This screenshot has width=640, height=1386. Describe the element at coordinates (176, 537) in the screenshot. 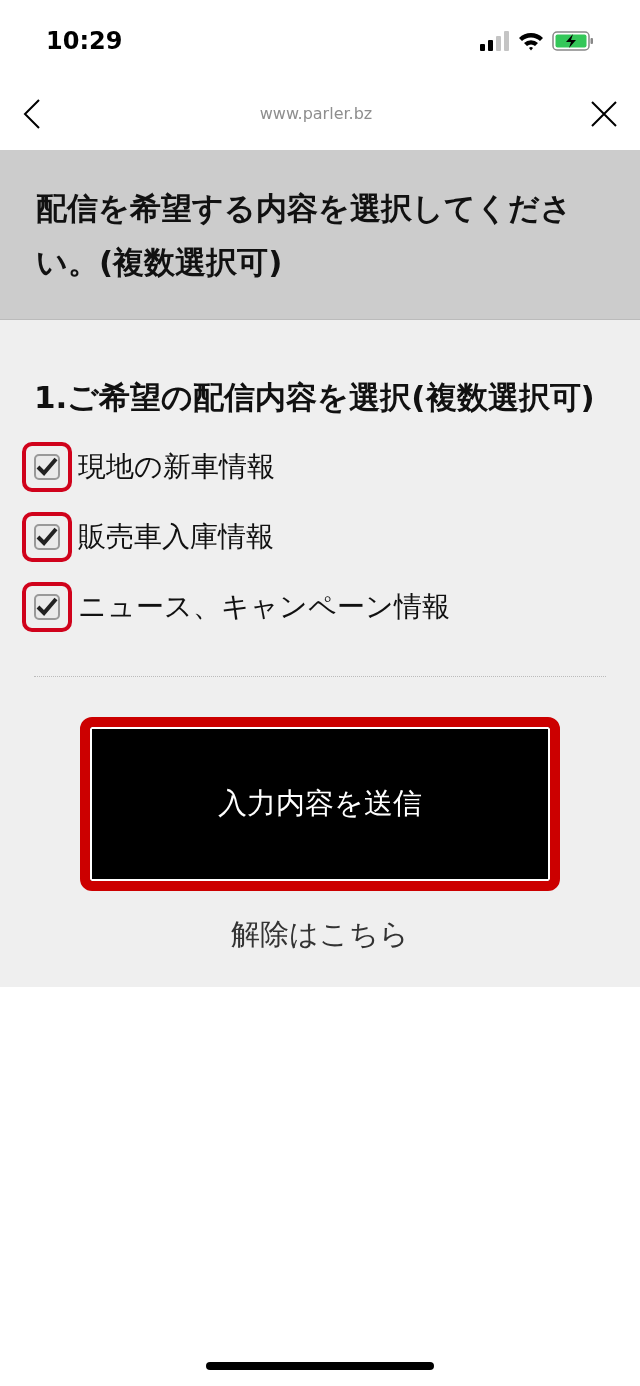

I see `option-label: 販売車入庫情報` at that location.